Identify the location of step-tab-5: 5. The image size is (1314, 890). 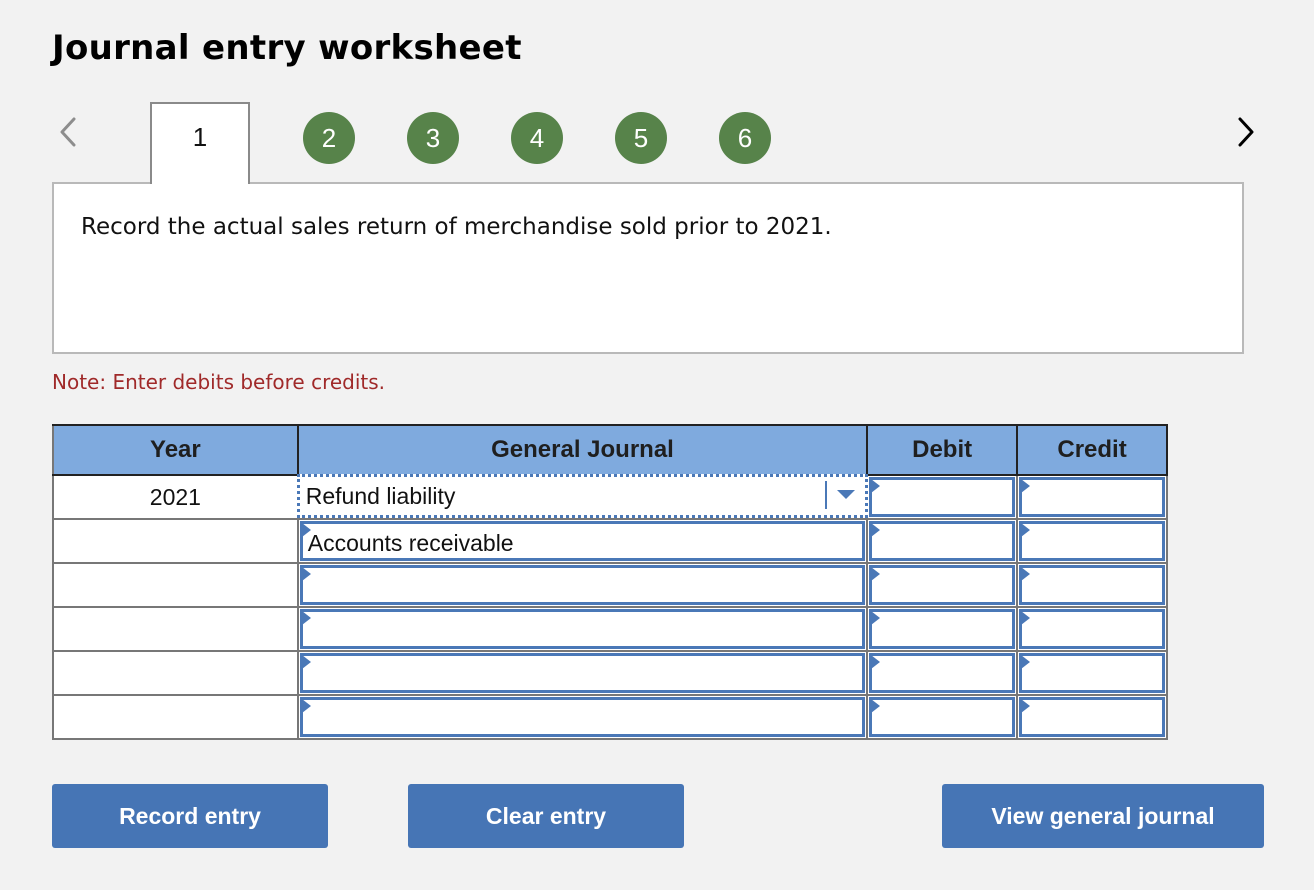
(641, 138).